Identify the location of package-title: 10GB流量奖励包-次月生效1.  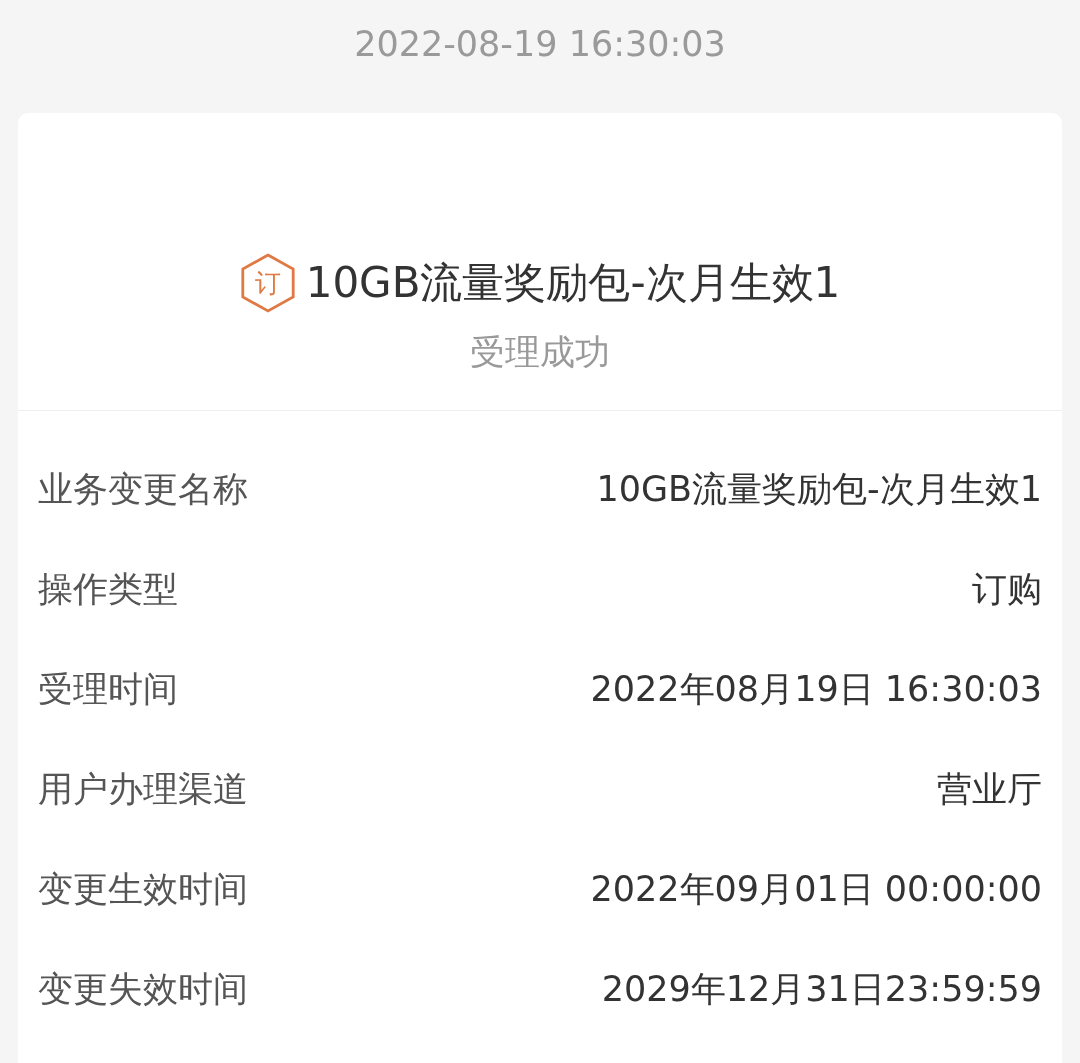
(573, 283).